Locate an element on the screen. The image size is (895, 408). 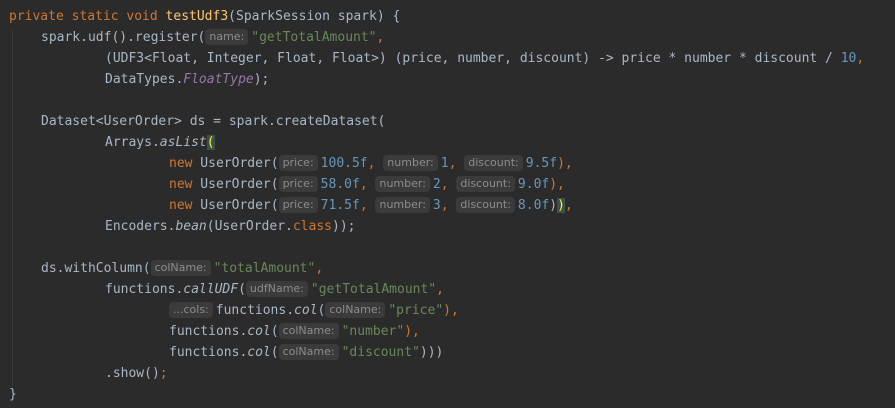
matched-paren: ( is located at coordinates (210, 142).